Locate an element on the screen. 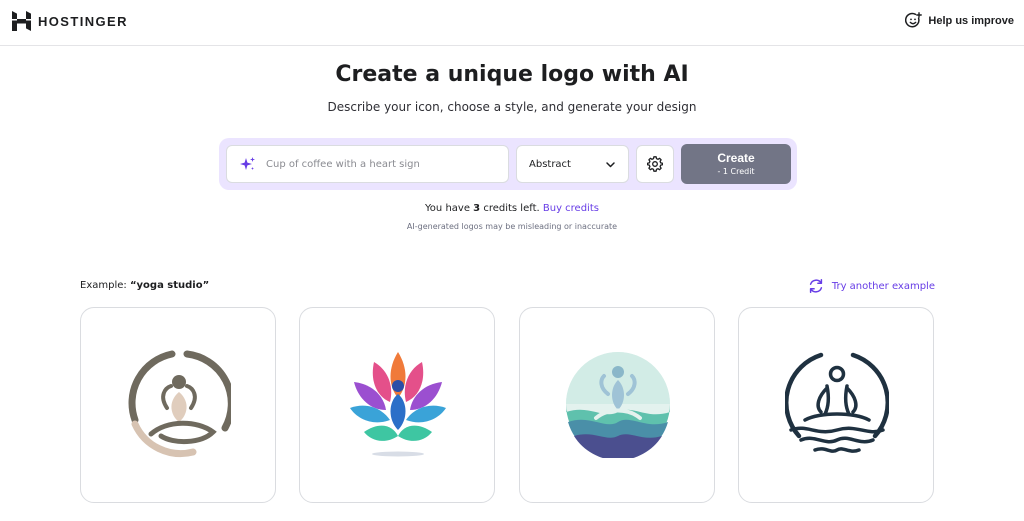 The height and width of the screenshot is (521, 1024). help-us-improve-label: Help us improve is located at coordinates (971, 20).